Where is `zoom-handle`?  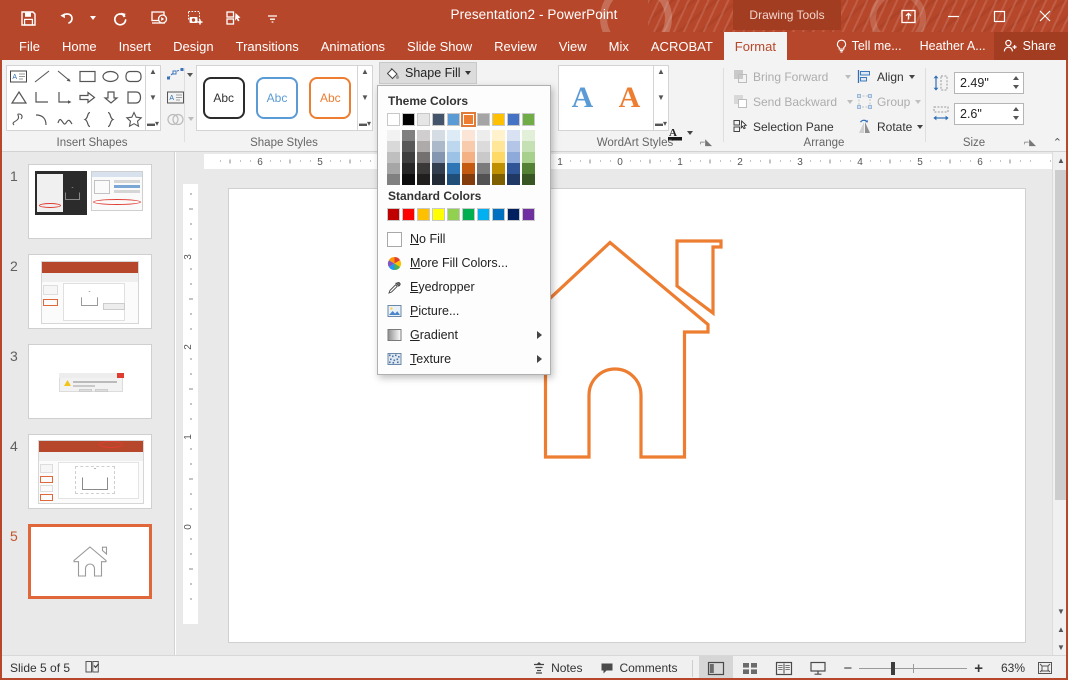
zoom-handle is located at coordinates (893, 668).